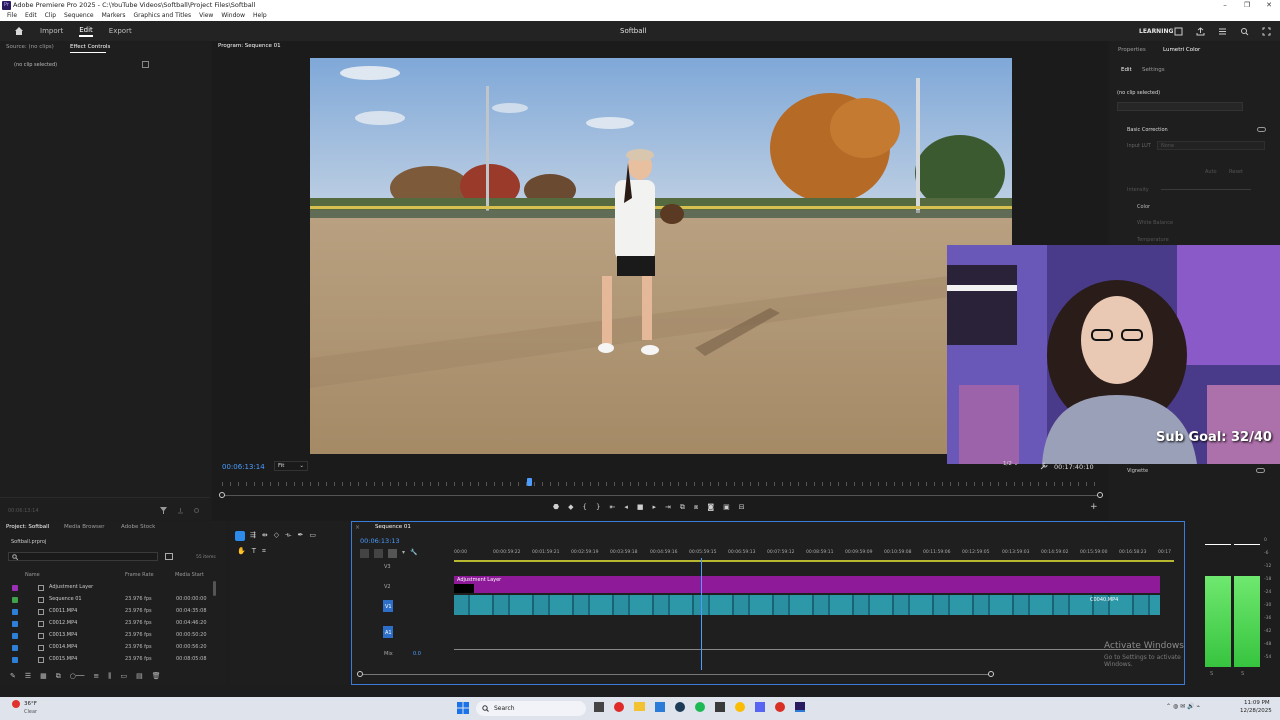 The width and height of the screenshot is (1280, 720). Describe the element at coordinates (106, 600) in the screenshot. I see `project-item-row: Sequence 01 23.976 fps 00:00:00:00` at that location.